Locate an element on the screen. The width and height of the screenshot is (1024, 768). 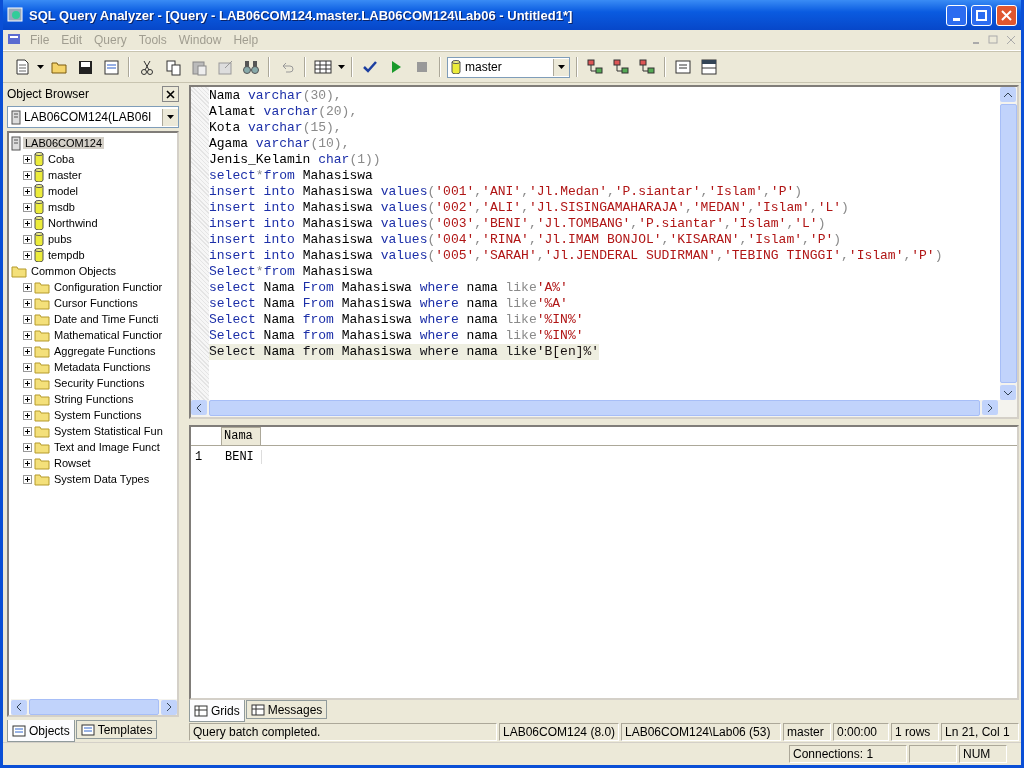
templates-icon is located at coordinates (87, 729).